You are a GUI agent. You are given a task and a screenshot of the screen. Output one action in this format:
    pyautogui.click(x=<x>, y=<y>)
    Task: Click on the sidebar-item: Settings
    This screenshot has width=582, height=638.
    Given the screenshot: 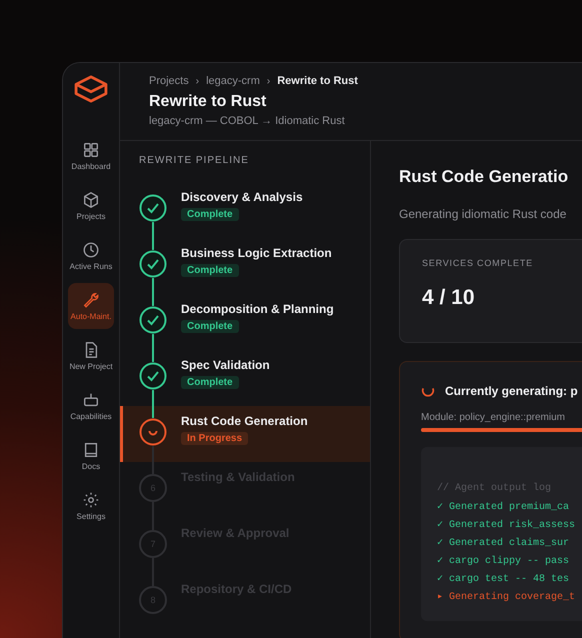 What is the action you would take?
    pyautogui.click(x=91, y=506)
    